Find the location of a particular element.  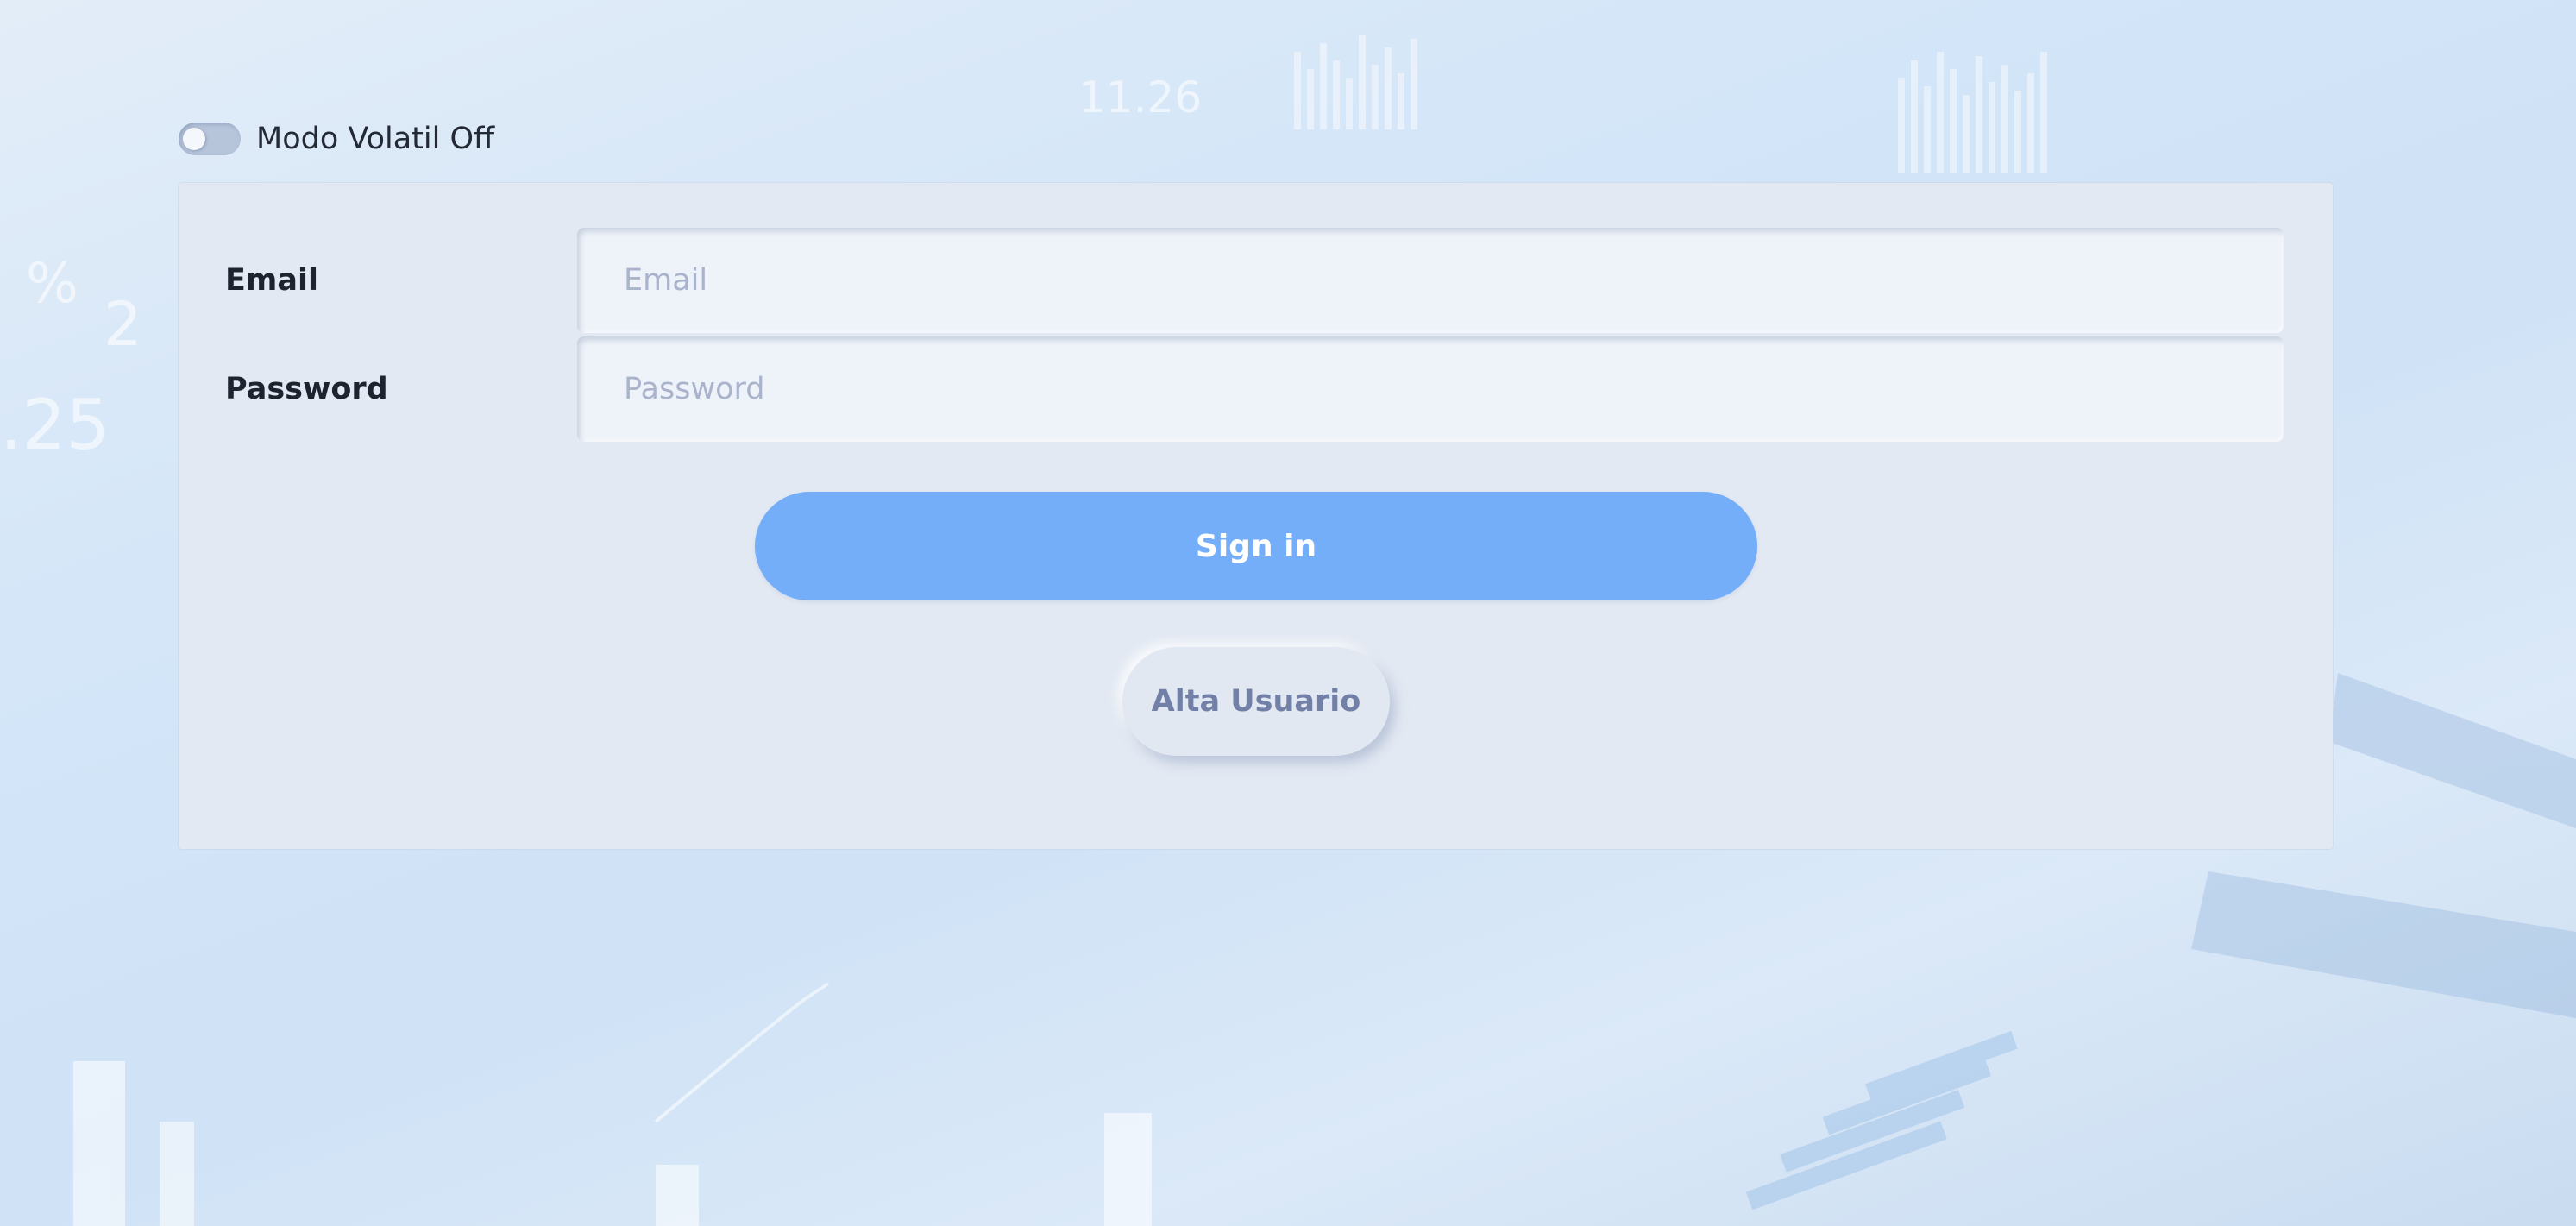

password-row: Password is located at coordinates (1256, 389).